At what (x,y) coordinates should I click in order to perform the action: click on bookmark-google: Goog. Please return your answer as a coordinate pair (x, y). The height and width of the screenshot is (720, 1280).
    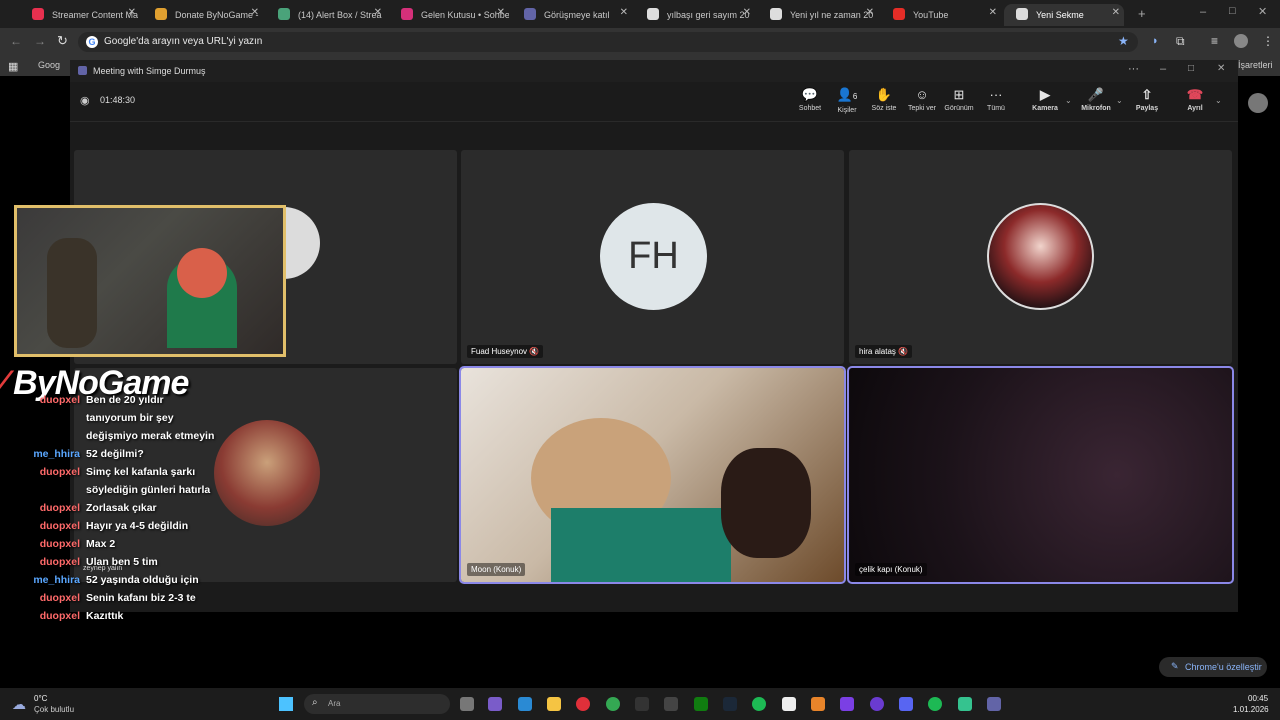
    Looking at the image, I should click on (49, 65).